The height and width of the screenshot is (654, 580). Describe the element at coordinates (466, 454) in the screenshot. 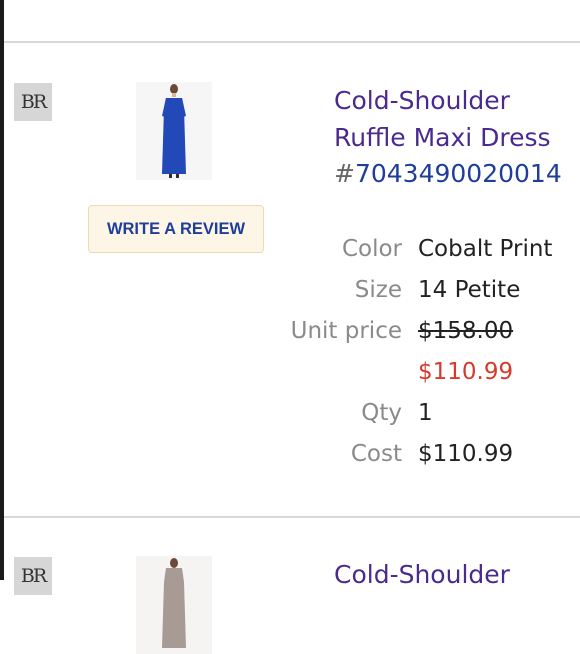

I see `cost-value: $110.99` at that location.